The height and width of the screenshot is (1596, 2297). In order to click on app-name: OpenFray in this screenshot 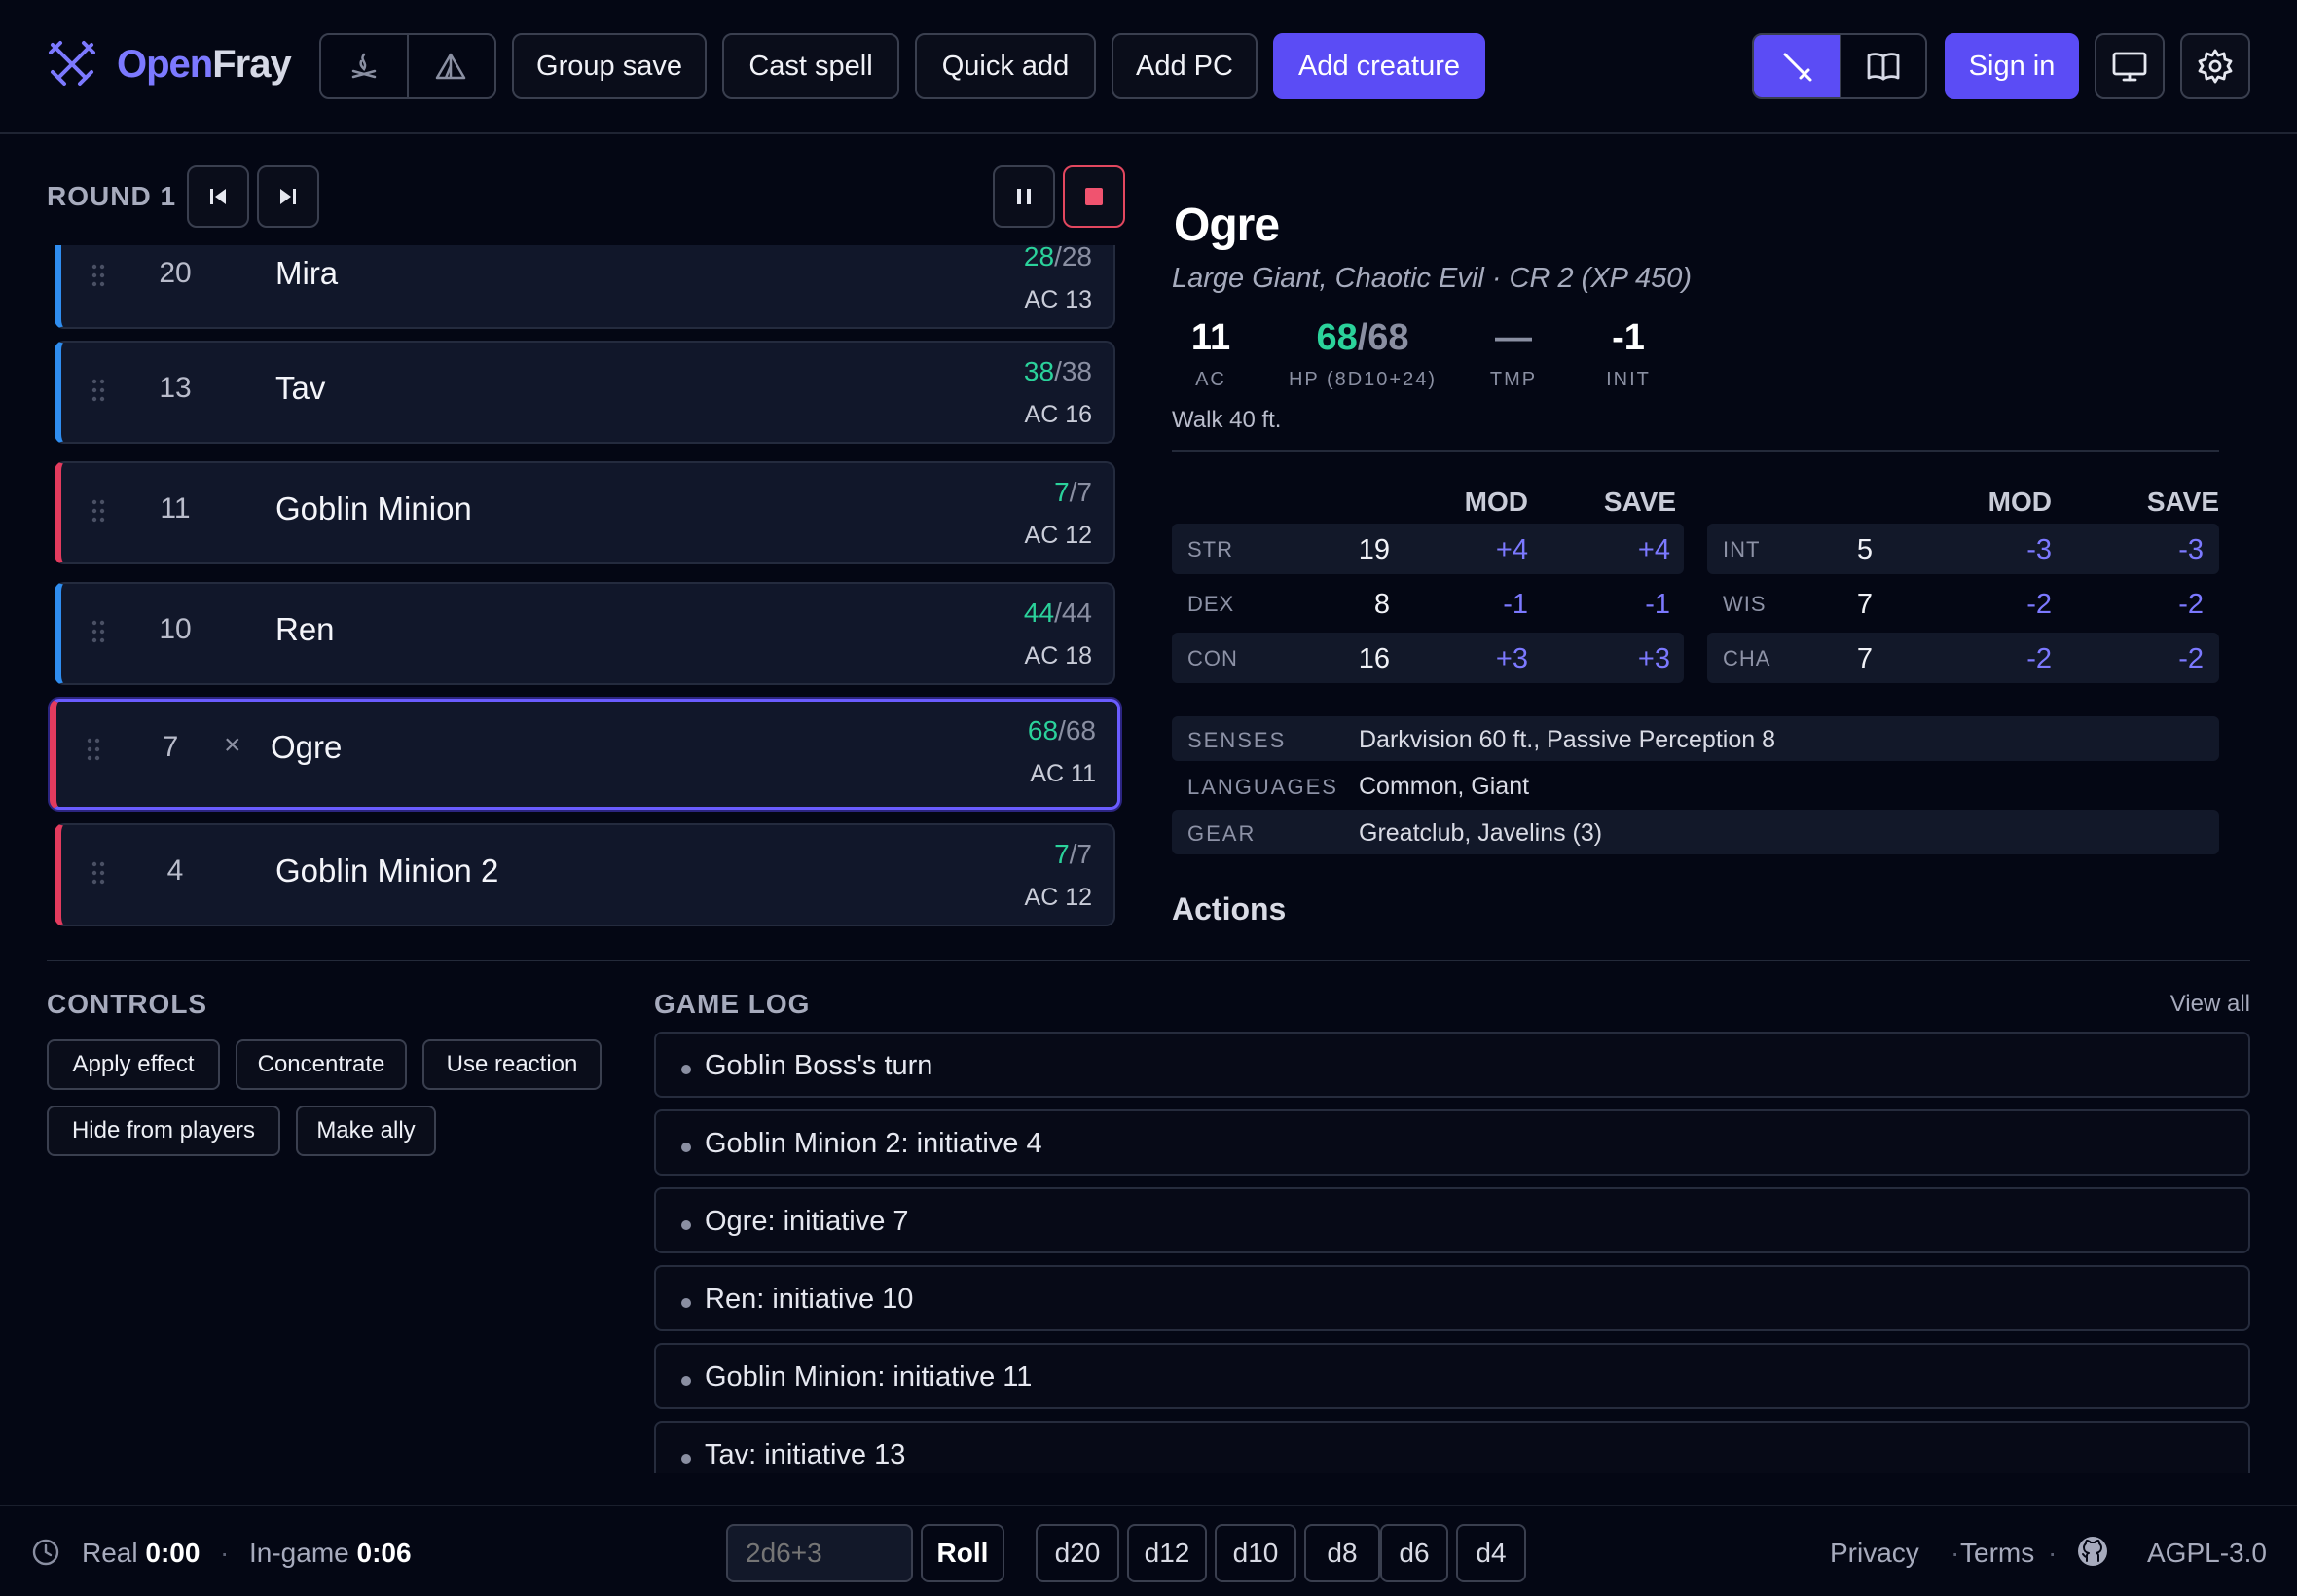, I will do `click(204, 64)`.